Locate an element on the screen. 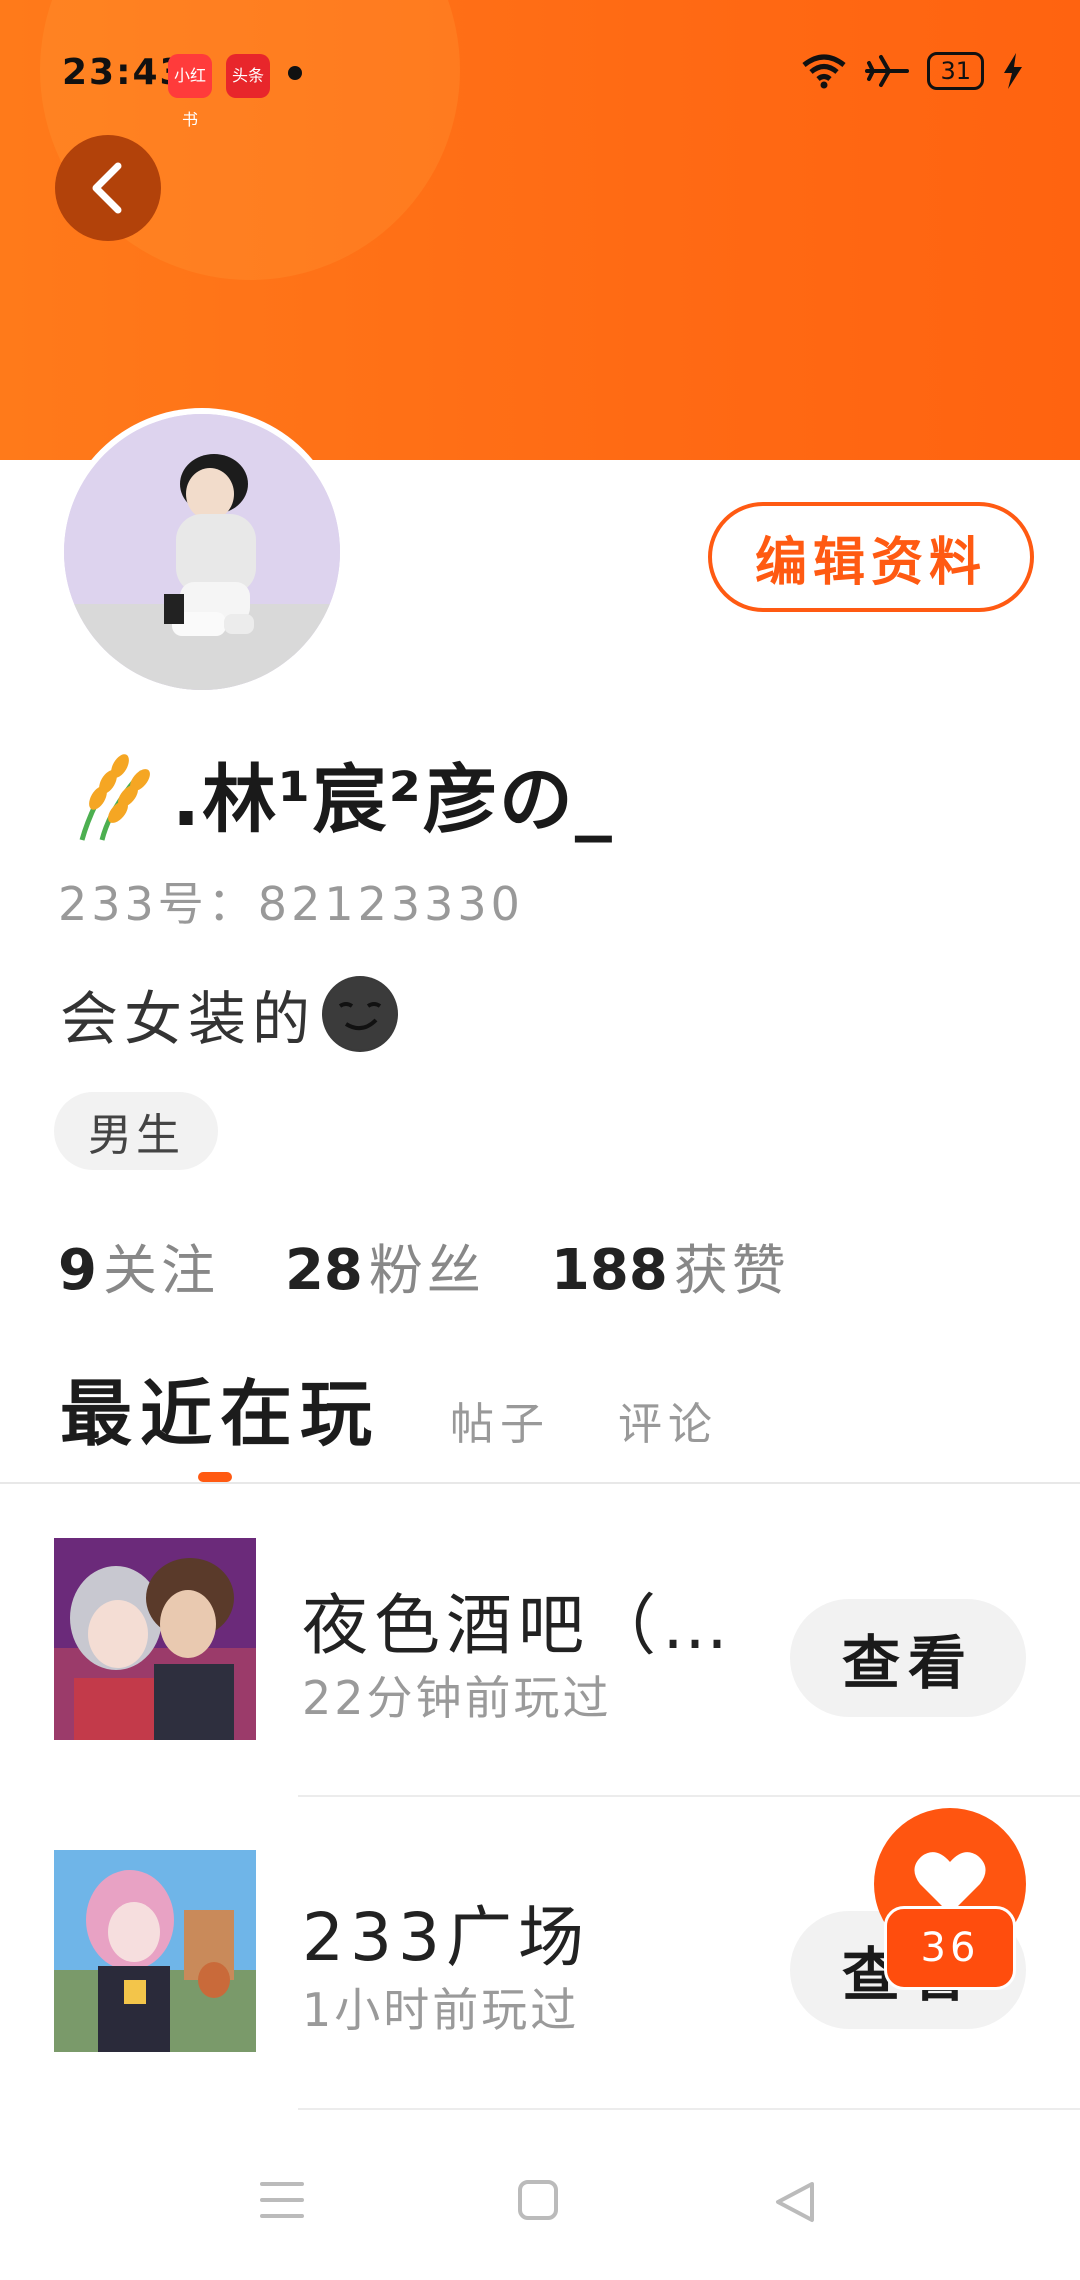 This screenshot has height=2280, width=1080. xiaohongshu-notification-icon: 小红书 is located at coordinates (190, 91).